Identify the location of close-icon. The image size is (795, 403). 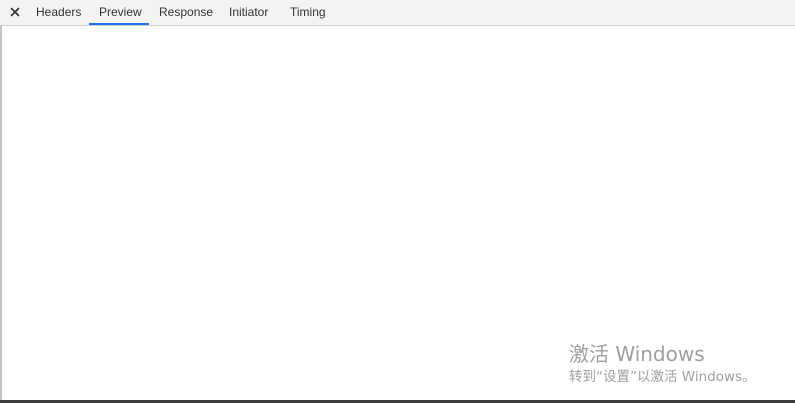
(15, 12).